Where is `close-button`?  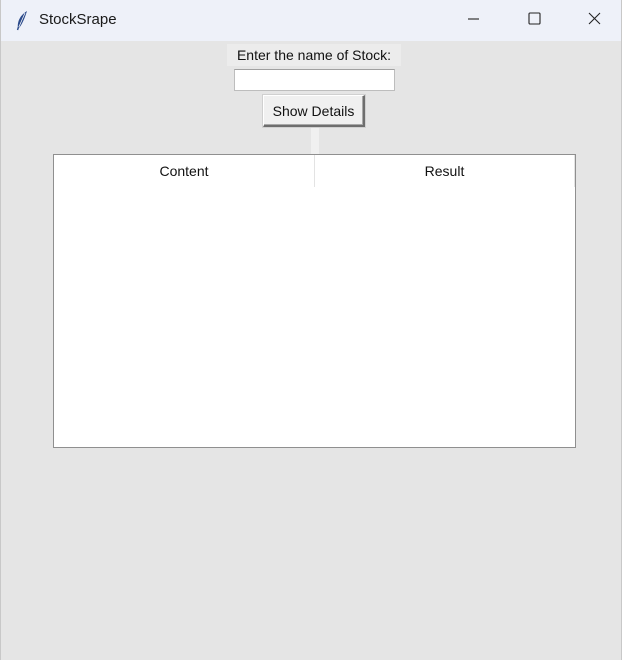 close-button is located at coordinates (592, 20).